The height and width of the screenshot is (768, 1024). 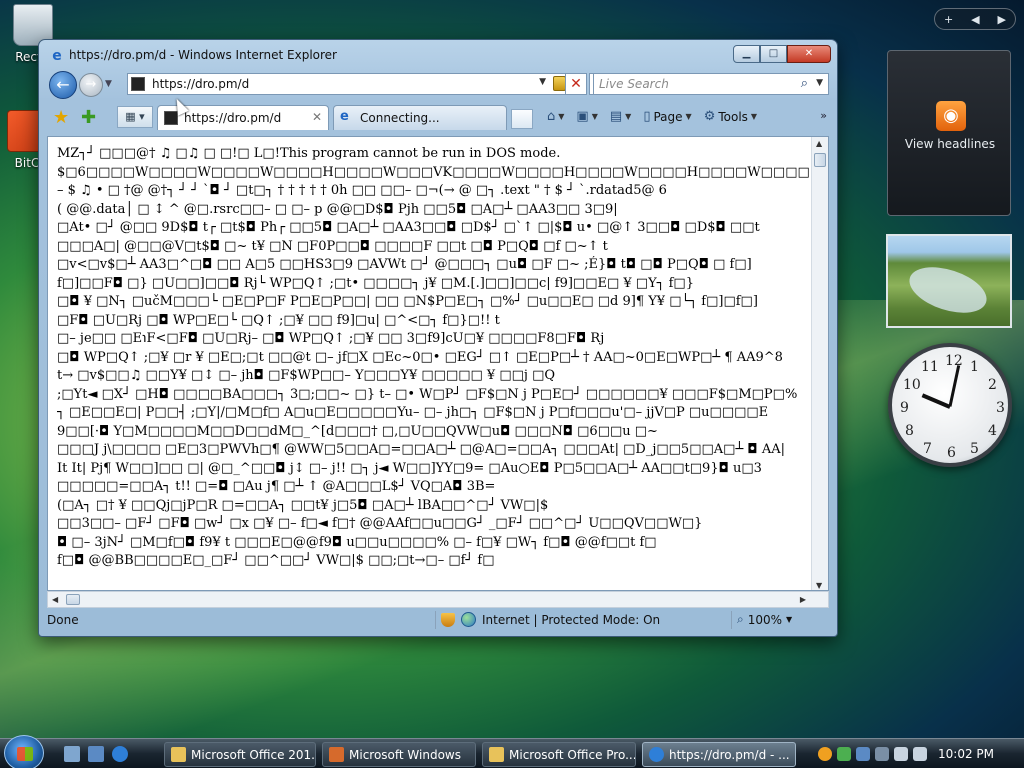 What do you see at coordinates (88, 117) in the screenshot?
I see `add-favorites-icon: ✚` at bounding box center [88, 117].